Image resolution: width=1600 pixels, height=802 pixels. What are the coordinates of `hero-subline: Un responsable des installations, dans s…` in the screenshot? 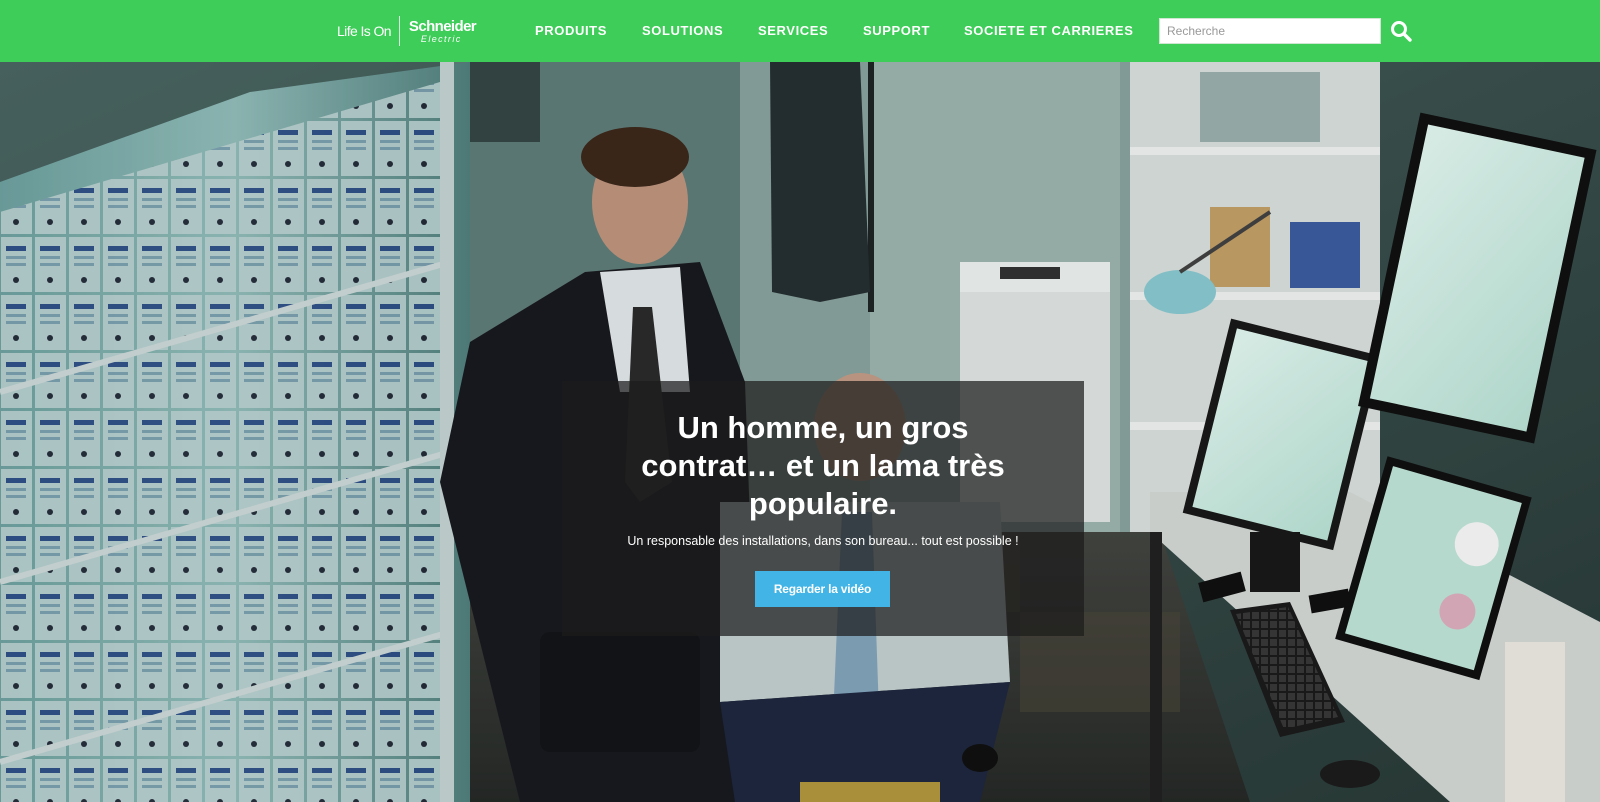 It's located at (823, 541).